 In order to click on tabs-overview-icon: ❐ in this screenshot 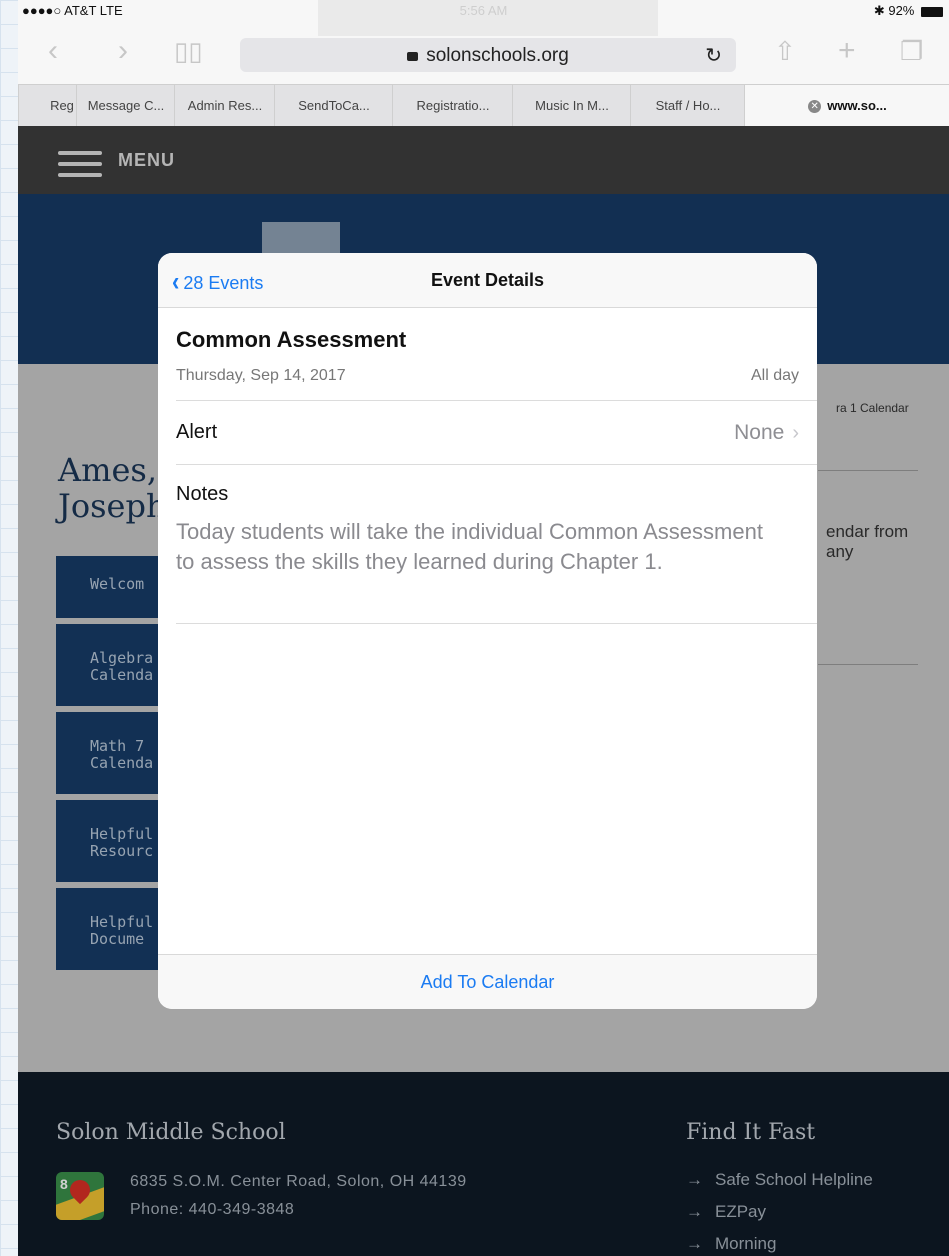, I will do `click(911, 51)`.